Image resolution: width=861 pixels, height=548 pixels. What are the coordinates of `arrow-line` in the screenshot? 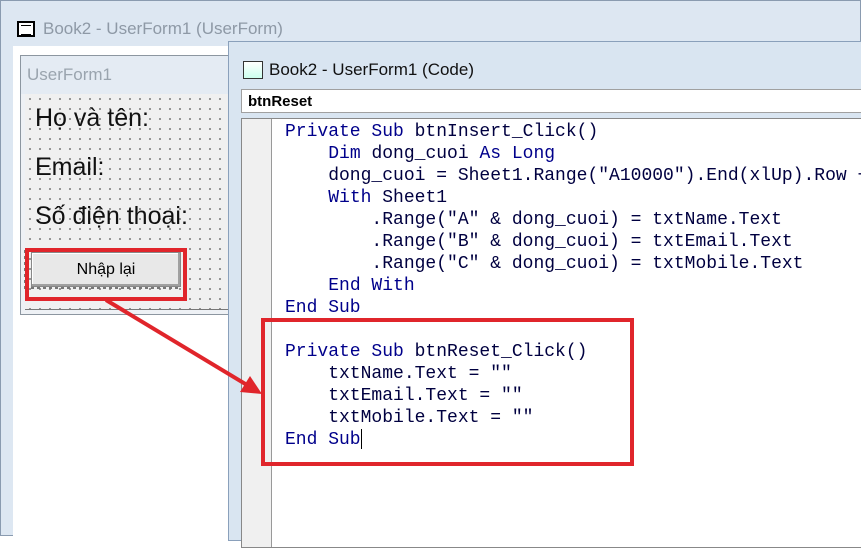 It's located at (179, 344).